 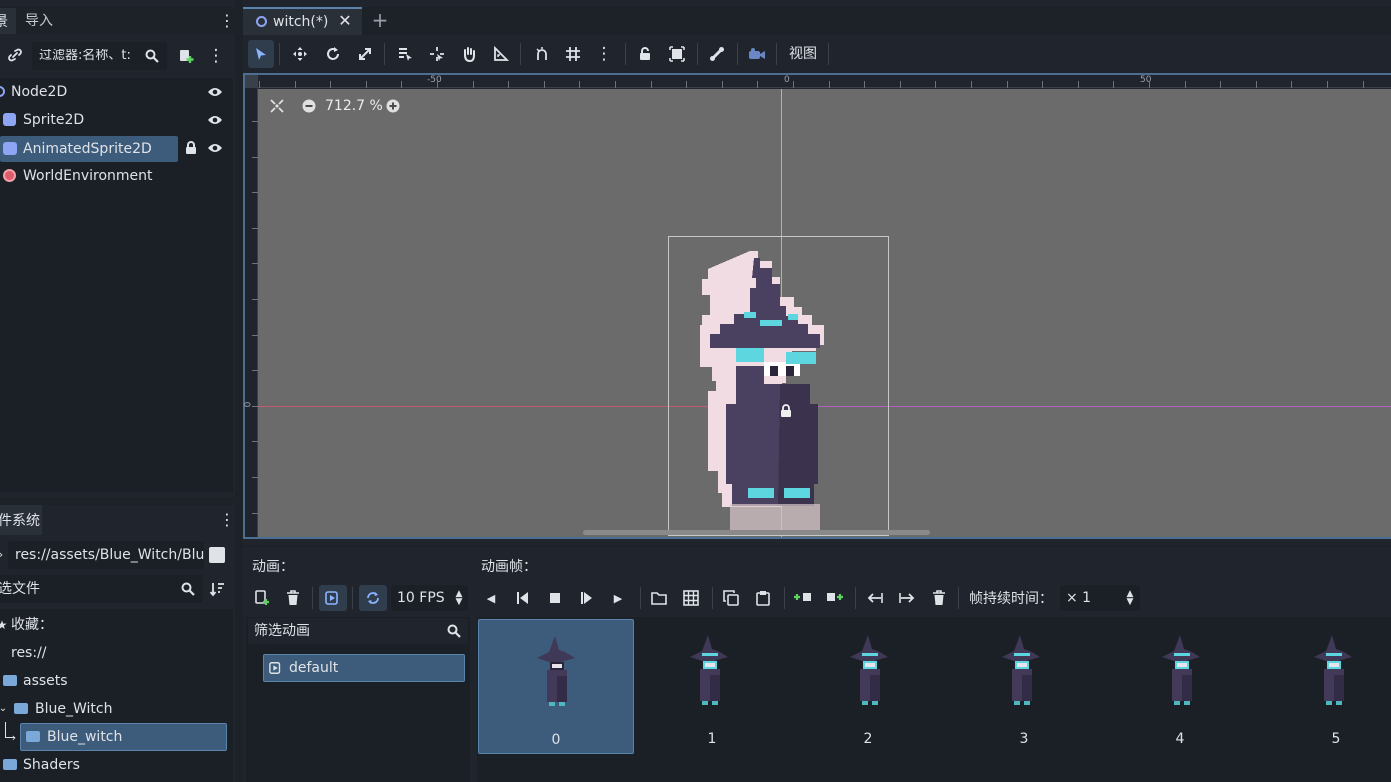 I want to click on close-icon: ✕, so click(x=345, y=21).